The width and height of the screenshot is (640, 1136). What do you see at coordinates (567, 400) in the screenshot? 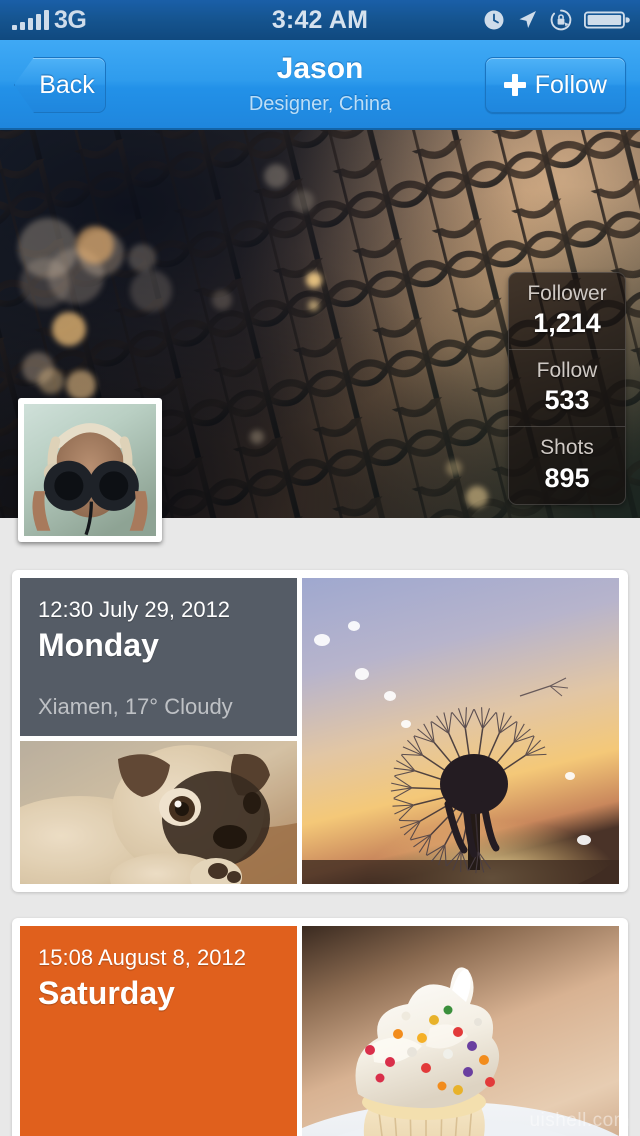
I see `stat-value: 533` at bounding box center [567, 400].